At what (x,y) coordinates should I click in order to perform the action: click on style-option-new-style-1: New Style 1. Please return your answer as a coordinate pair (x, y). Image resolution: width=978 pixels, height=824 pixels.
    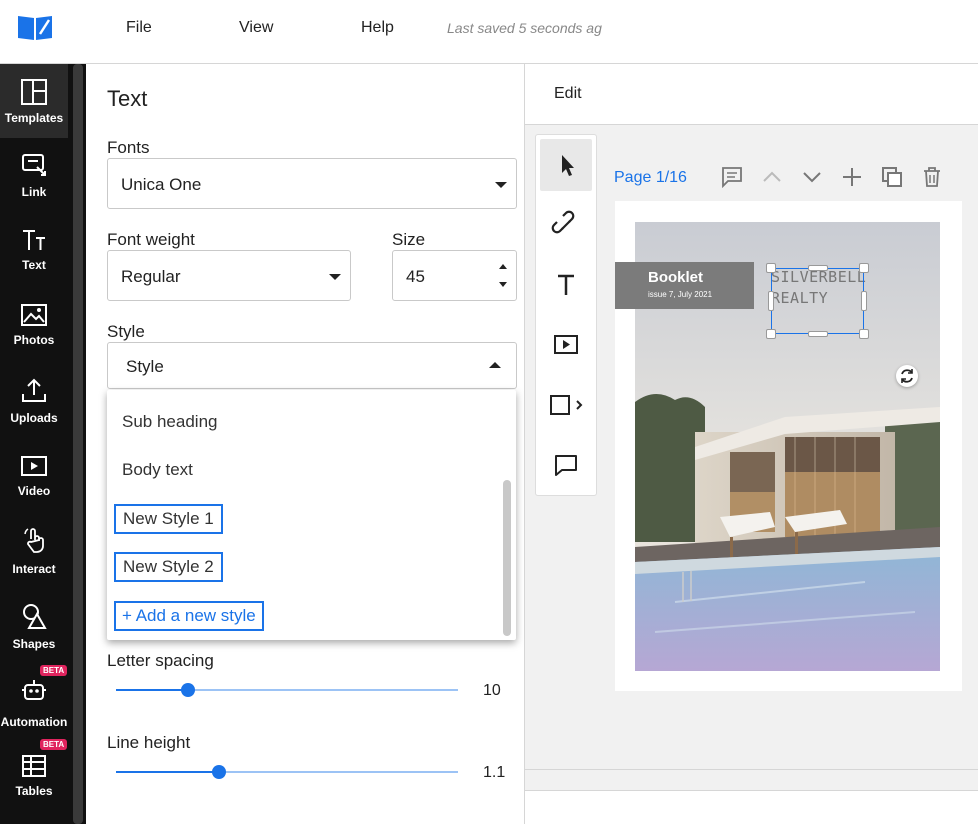
    Looking at the image, I should click on (168, 519).